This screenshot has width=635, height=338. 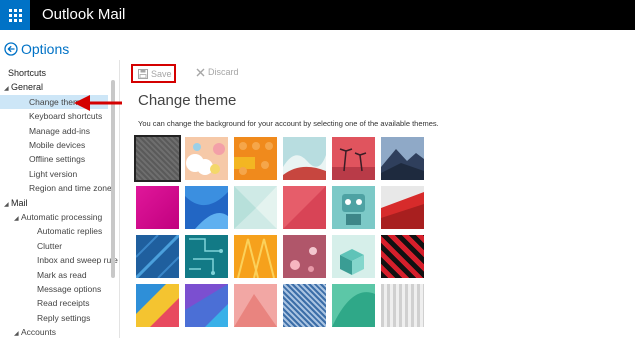 I want to click on sidebar-item-label: Automatic processing, so click(x=62, y=217).